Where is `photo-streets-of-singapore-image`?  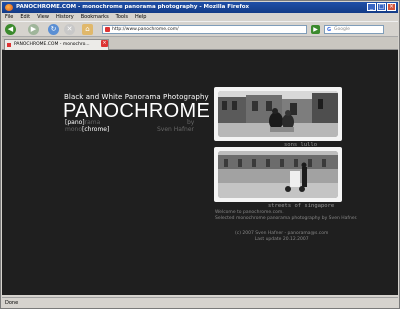 photo-streets-of-singapore-image is located at coordinates (278, 174).